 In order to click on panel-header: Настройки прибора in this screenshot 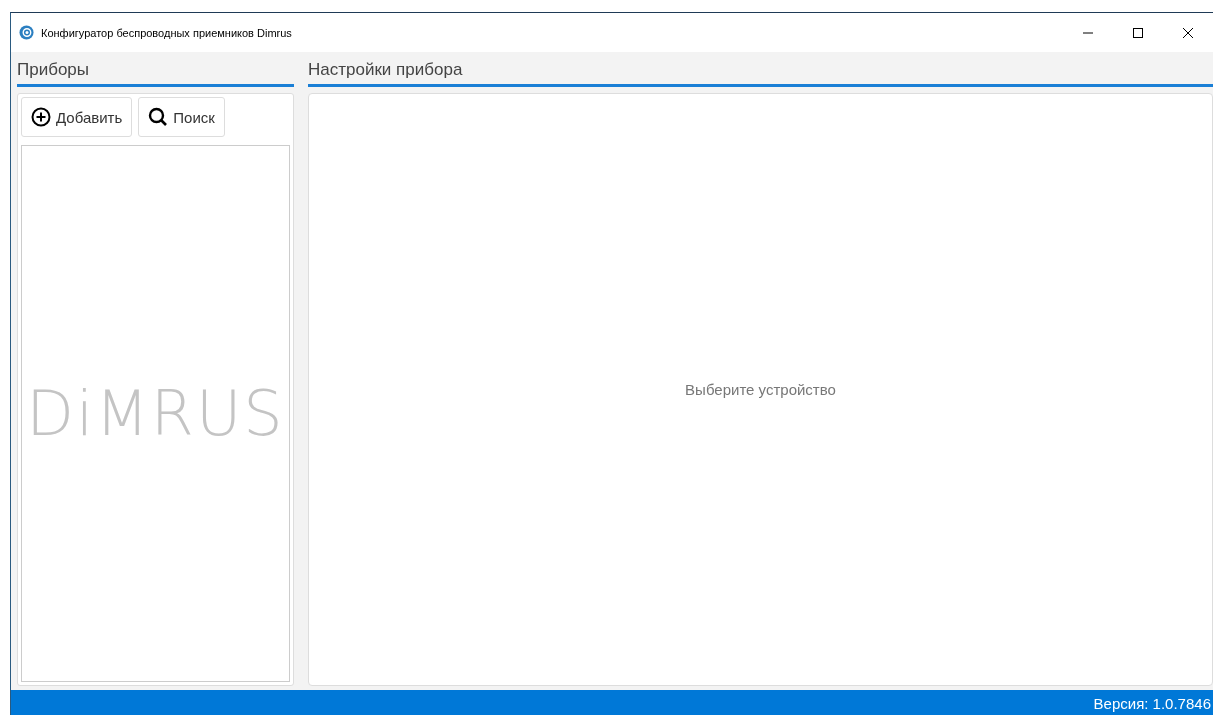, I will do `click(760, 71)`.